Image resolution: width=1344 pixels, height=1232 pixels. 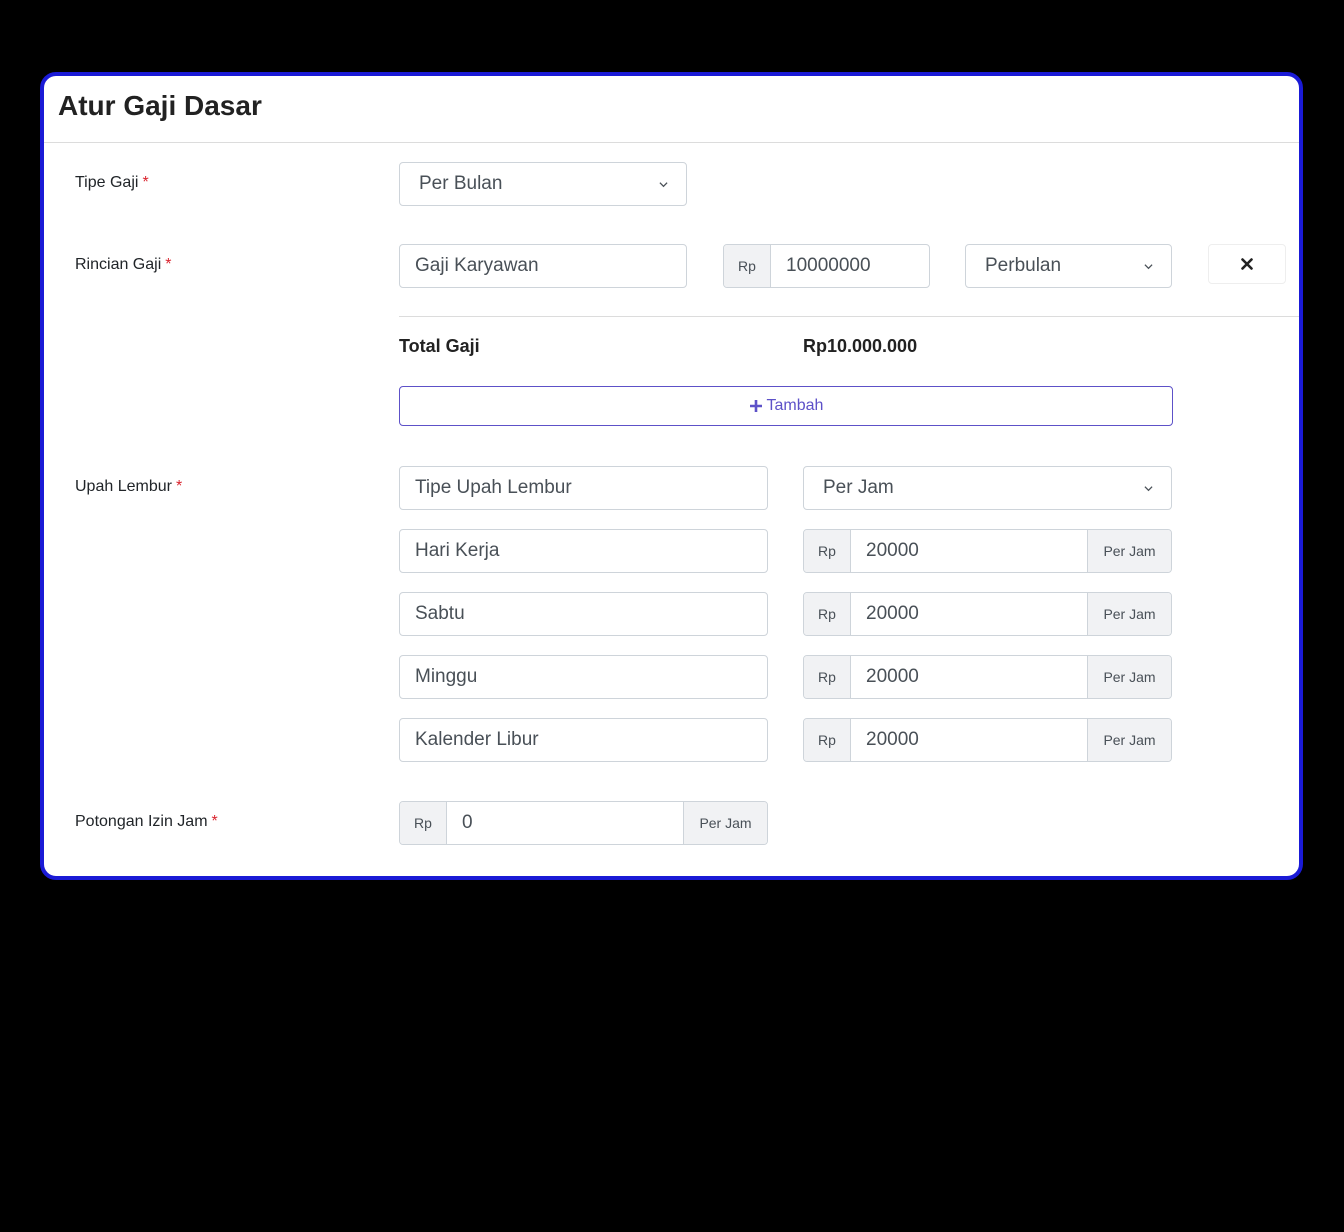 What do you see at coordinates (439, 346) in the screenshot?
I see `total-gaji-label: Total Gaji` at bounding box center [439, 346].